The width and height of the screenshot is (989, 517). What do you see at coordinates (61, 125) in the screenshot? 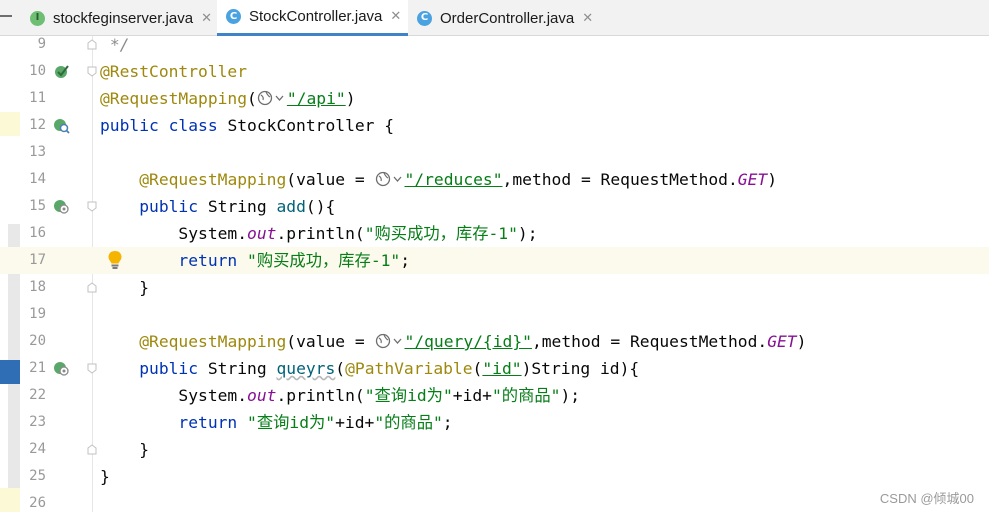
I see `bean-search-icon` at bounding box center [61, 125].